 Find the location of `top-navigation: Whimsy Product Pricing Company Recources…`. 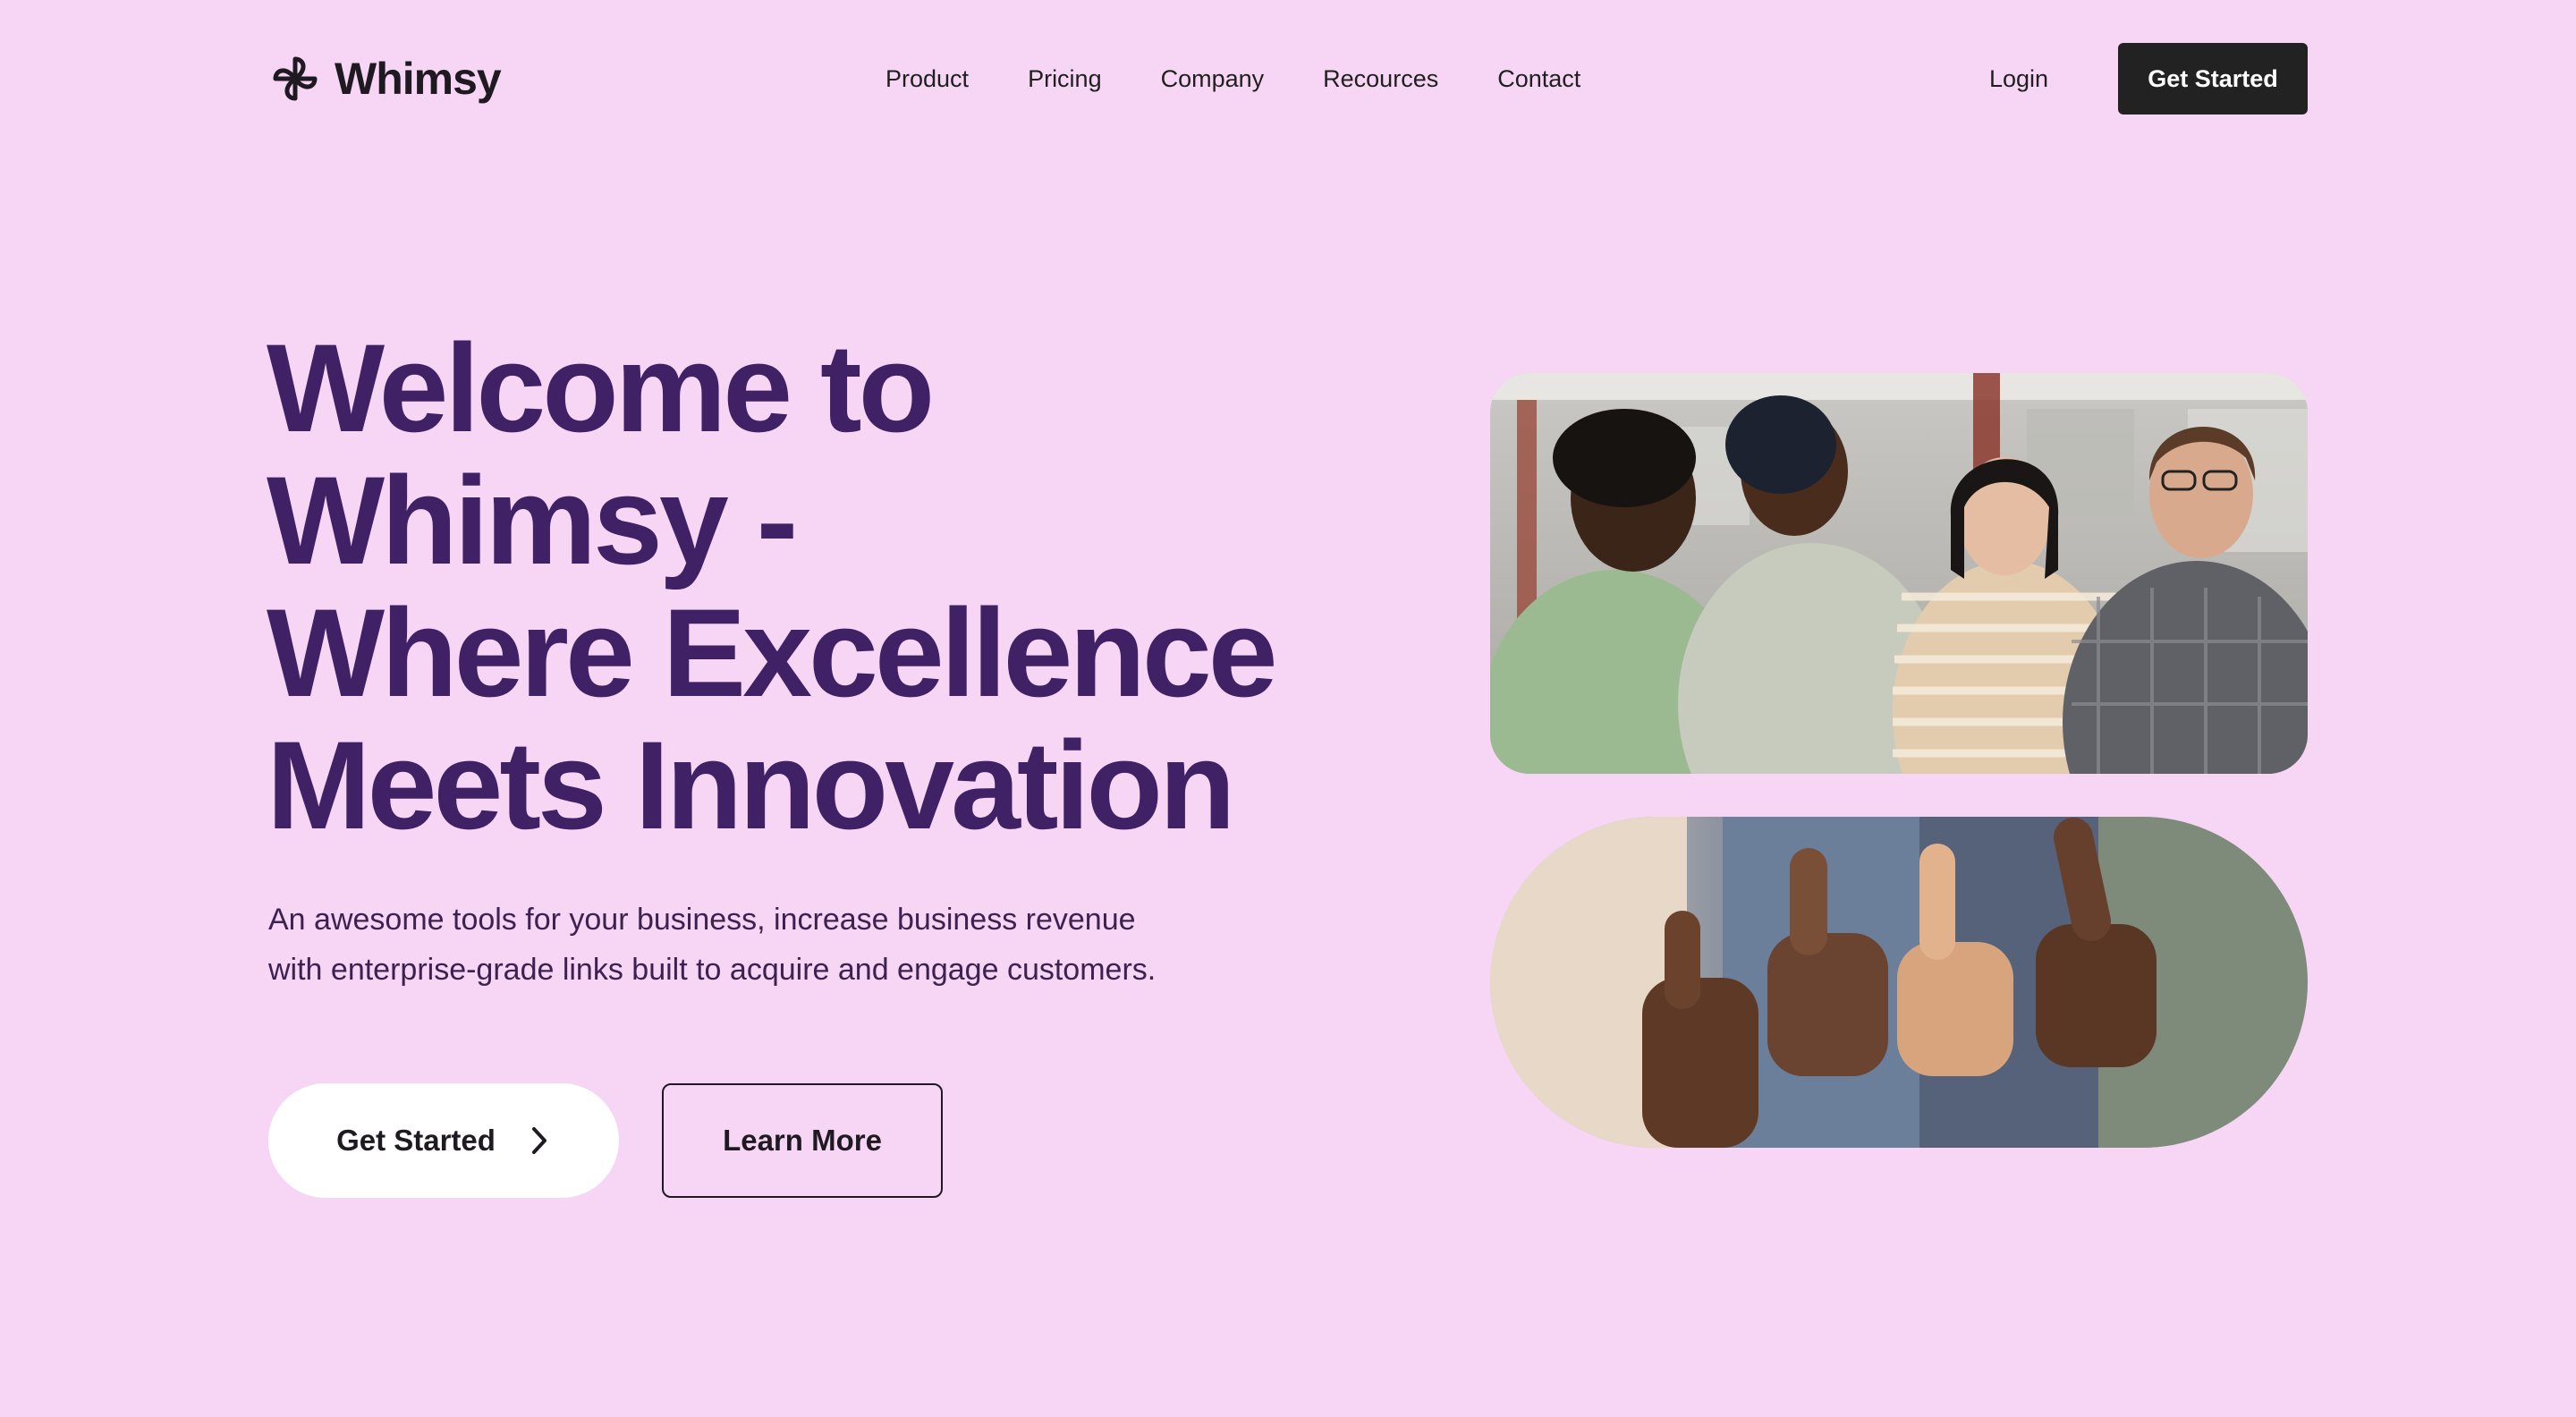

top-navigation: Whimsy Product Pricing Company Recources… is located at coordinates (1288, 78).